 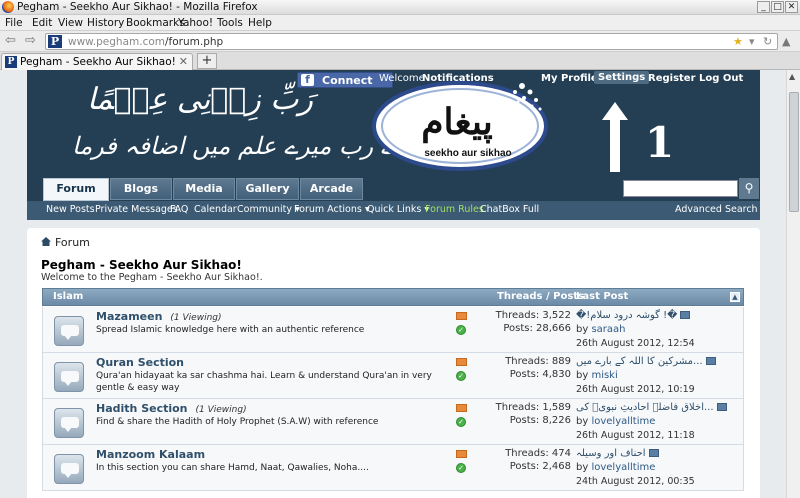 What do you see at coordinates (141, 265) in the screenshot?
I see `page-title: Pegham - Seekho Aur Sikhao!` at bounding box center [141, 265].